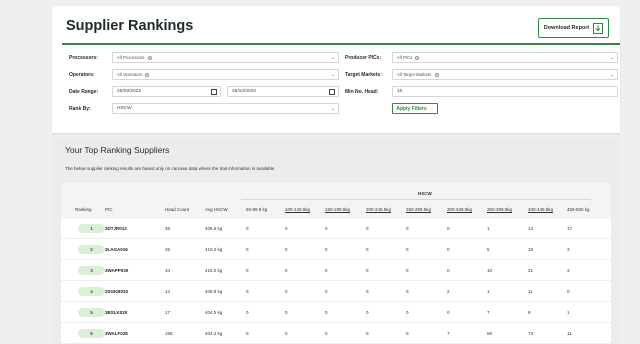 Image resolution: width=640 pixels, height=344 pixels. I want to click on table-row: 6 3WALF028 158 404.2 kg 0 0 0 0 0 7 68 73 11, so click(336, 334).